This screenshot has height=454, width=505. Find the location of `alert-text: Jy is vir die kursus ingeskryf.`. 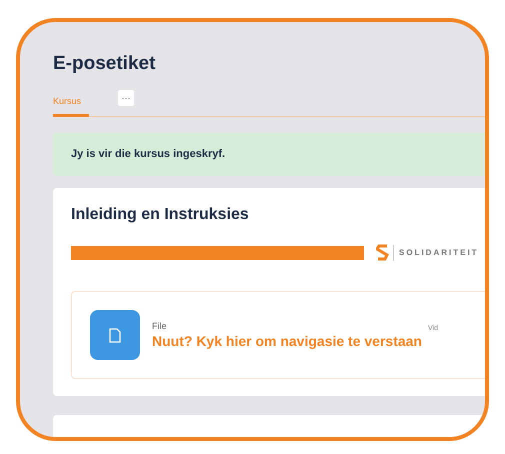

alert-text: Jy is vir die kursus ingeskryf. is located at coordinates (148, 154).